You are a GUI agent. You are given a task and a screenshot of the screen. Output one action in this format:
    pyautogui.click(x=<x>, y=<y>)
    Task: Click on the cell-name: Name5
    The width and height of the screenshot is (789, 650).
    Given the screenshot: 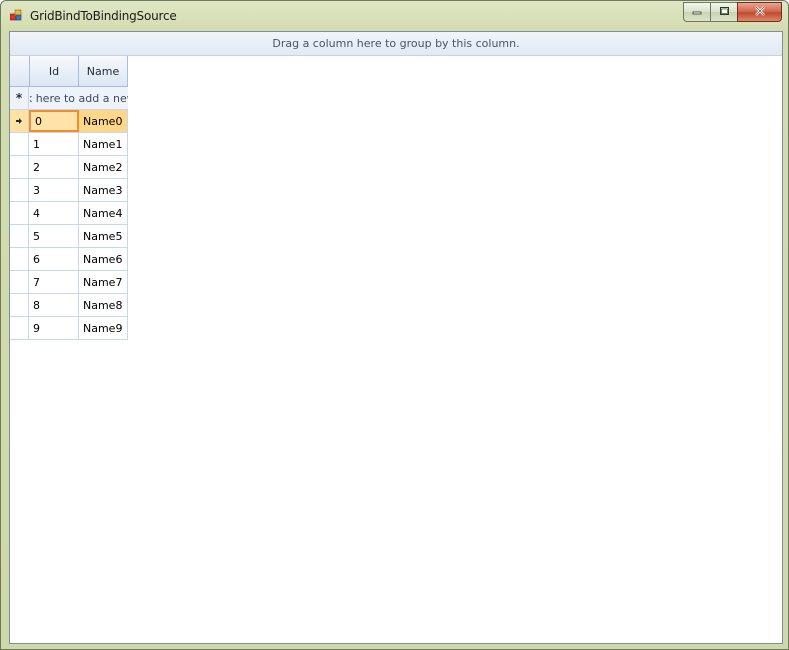 What is the action you would take?
    pyautogui.click(x=103, y=236)
    